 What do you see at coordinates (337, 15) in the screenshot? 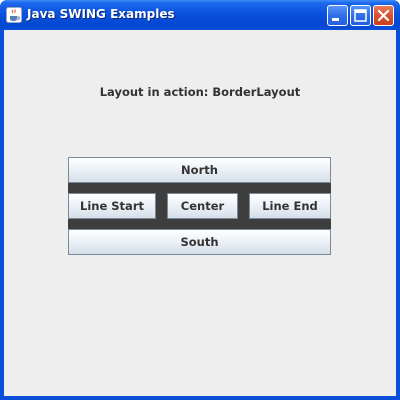
I see `minimize-button` at bounding box center [337, 15].